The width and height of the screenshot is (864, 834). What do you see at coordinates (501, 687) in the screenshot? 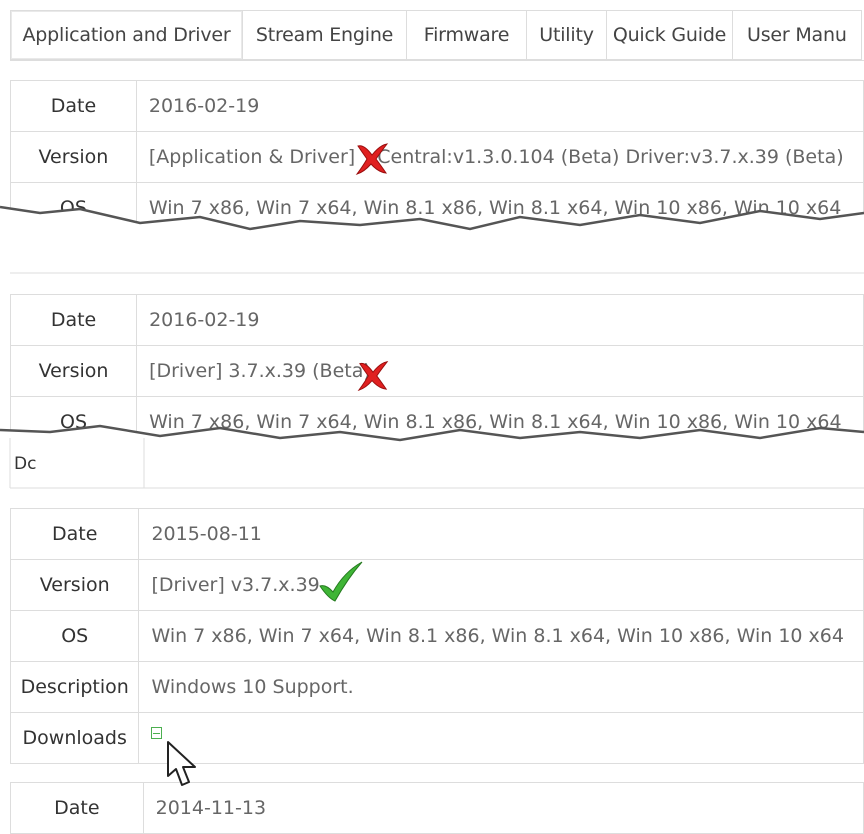
I see `description-value: Windows 10 Support.` at bounding box center [501, 687].